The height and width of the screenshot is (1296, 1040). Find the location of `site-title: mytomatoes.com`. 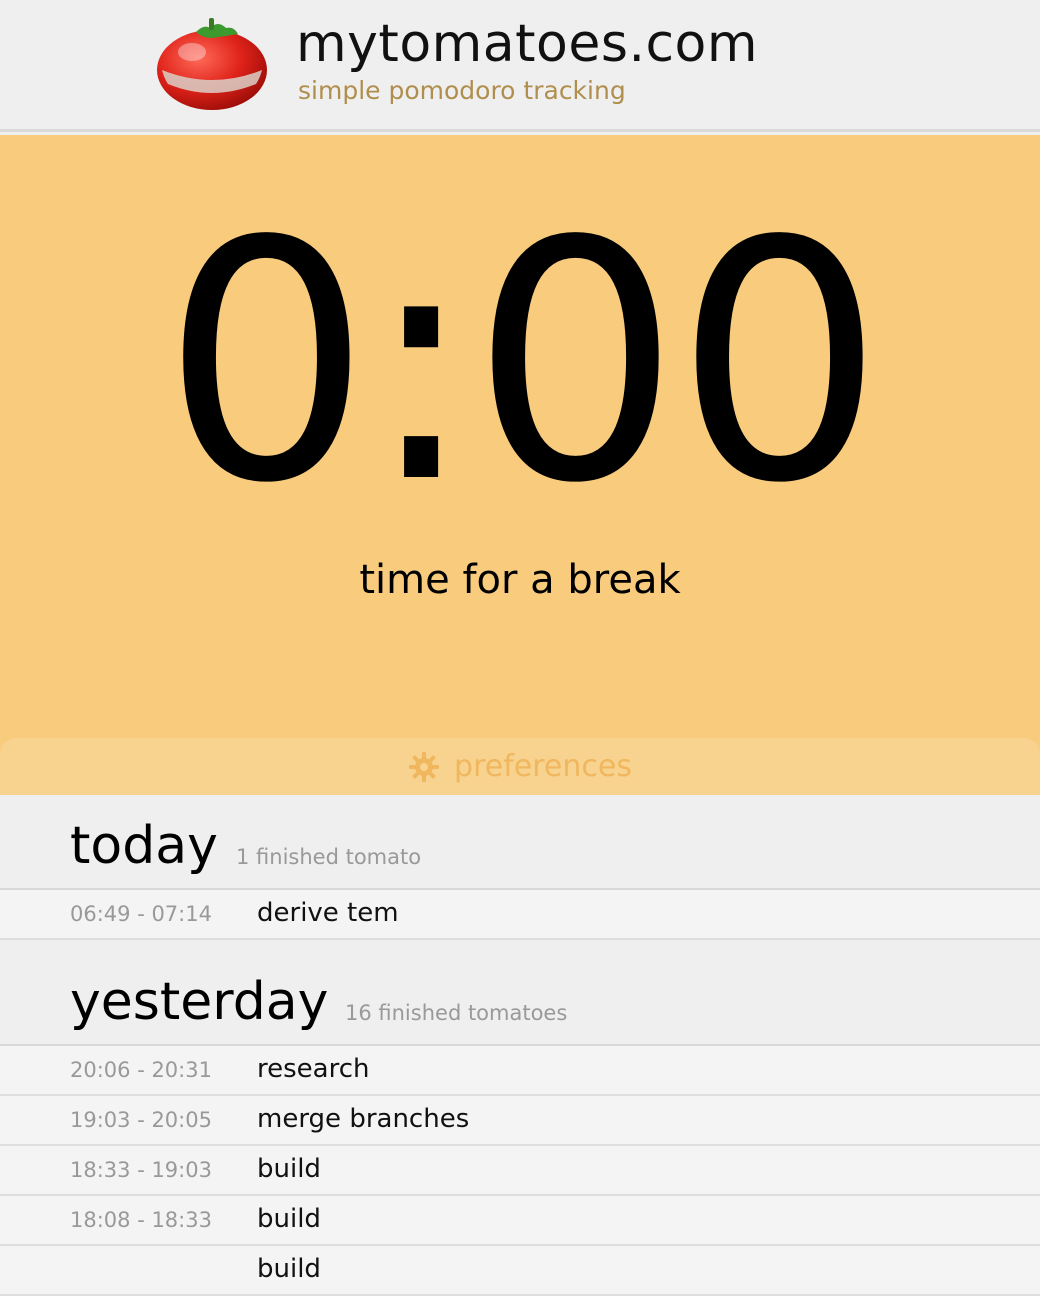

site-title: mytomatoes.com is located at coordinates (527, 44).